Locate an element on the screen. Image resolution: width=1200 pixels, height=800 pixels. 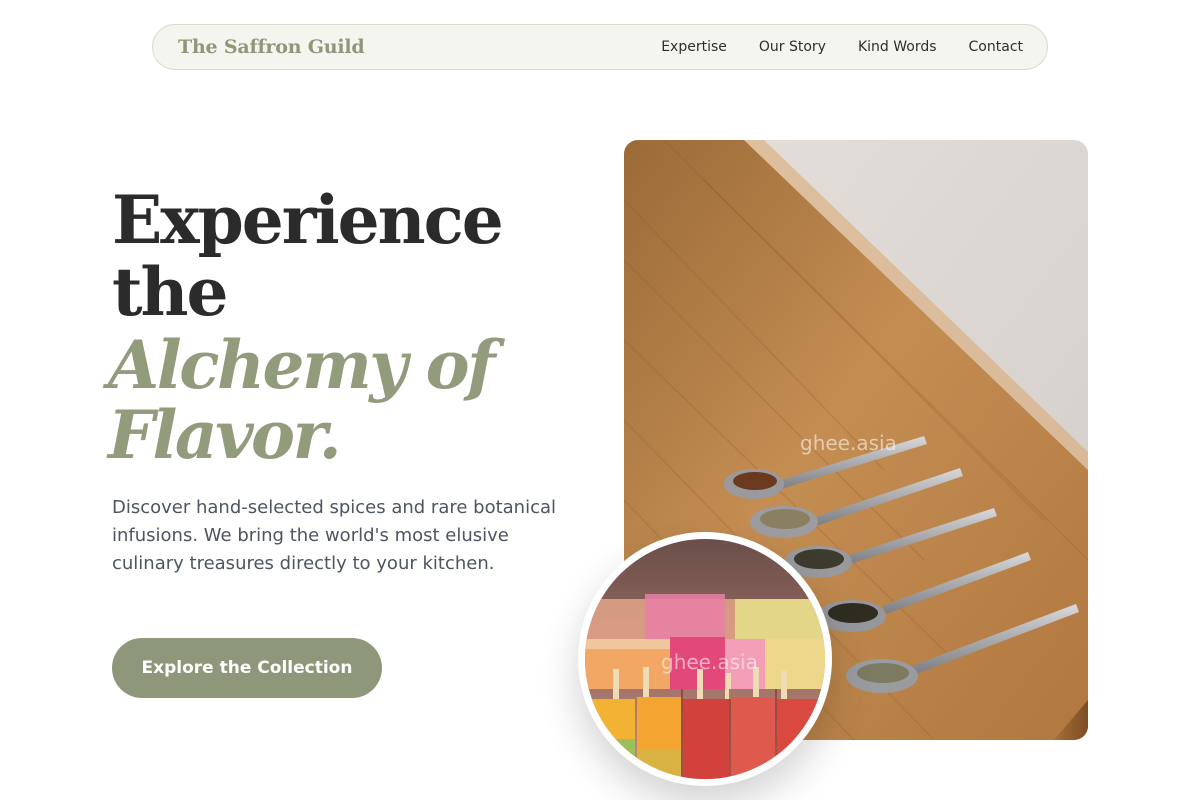
explore-collection-button: Explore the Collection is located at coordinates (247, 668).